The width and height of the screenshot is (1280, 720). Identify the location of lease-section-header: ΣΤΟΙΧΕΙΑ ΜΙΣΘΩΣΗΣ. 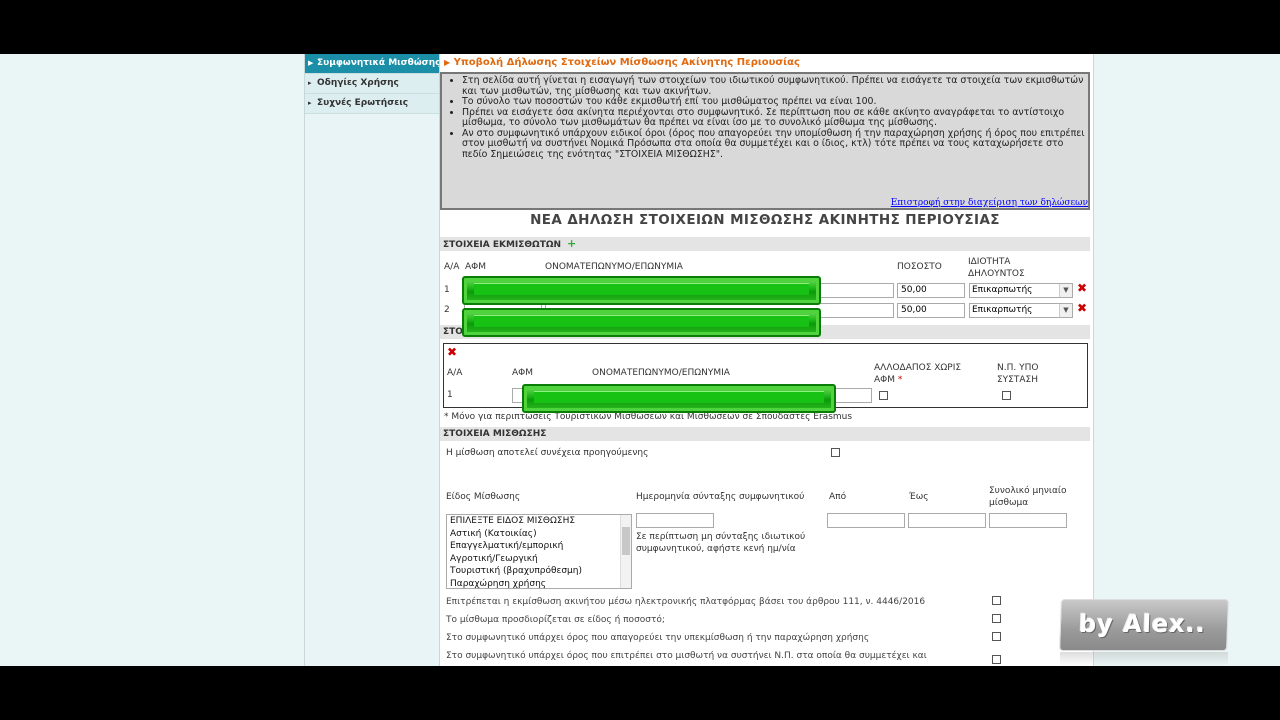
(765, 434).